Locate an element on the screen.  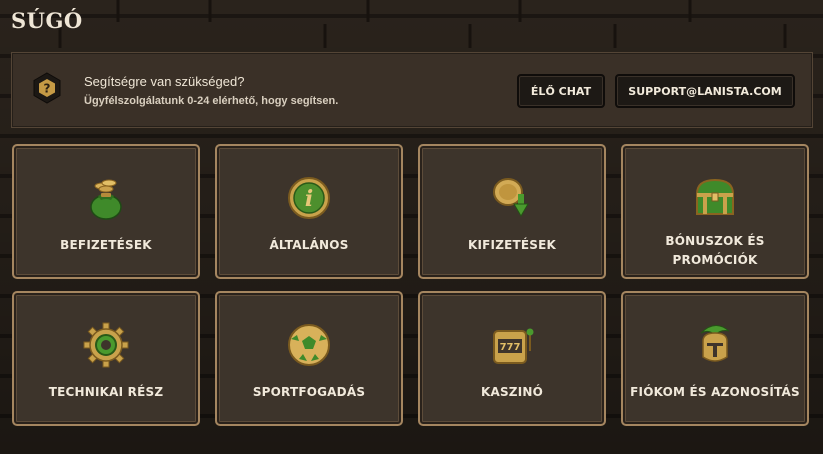
question-badge-icon: ? is located at coordinates (47, 88).